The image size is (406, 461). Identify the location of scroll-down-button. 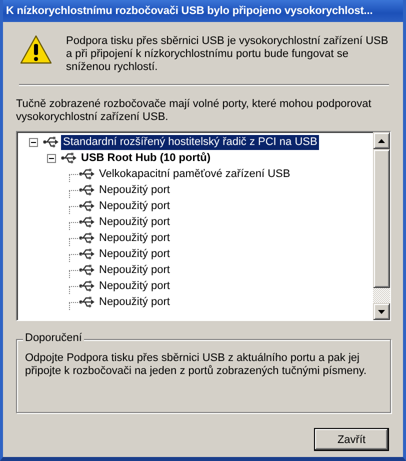
(381, 311).